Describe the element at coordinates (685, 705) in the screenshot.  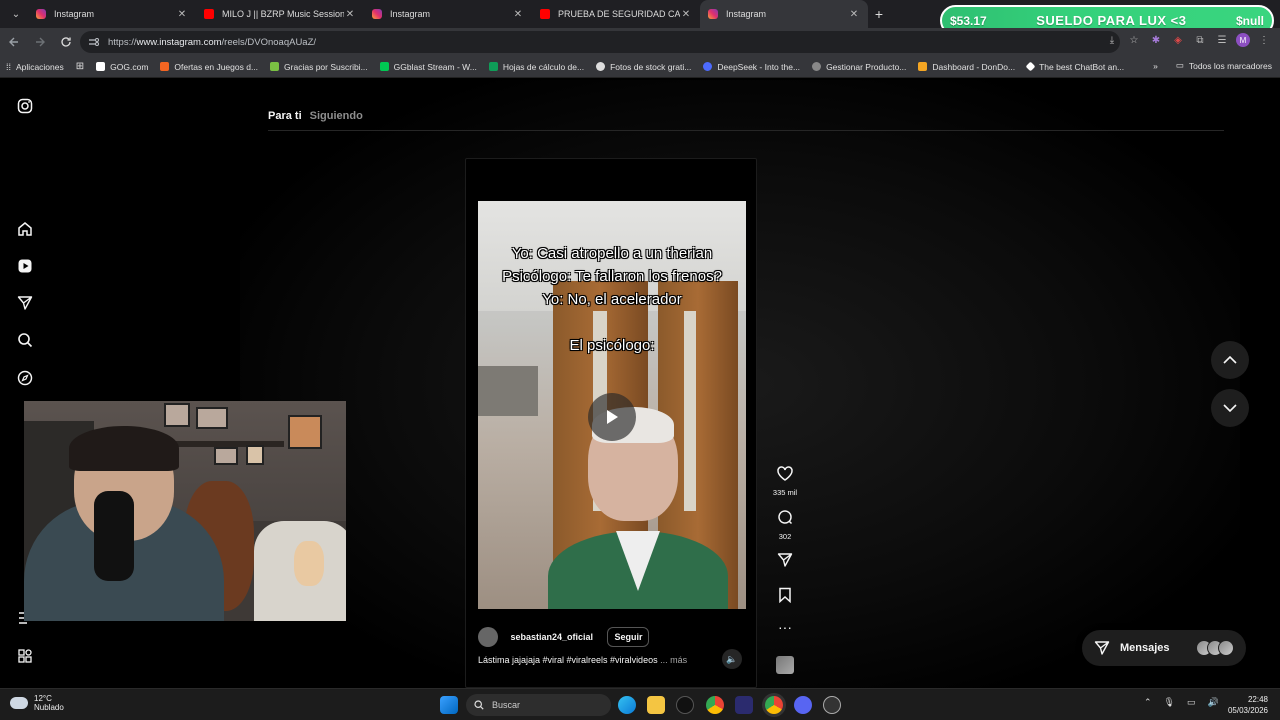
I see `app-icon` at that location.